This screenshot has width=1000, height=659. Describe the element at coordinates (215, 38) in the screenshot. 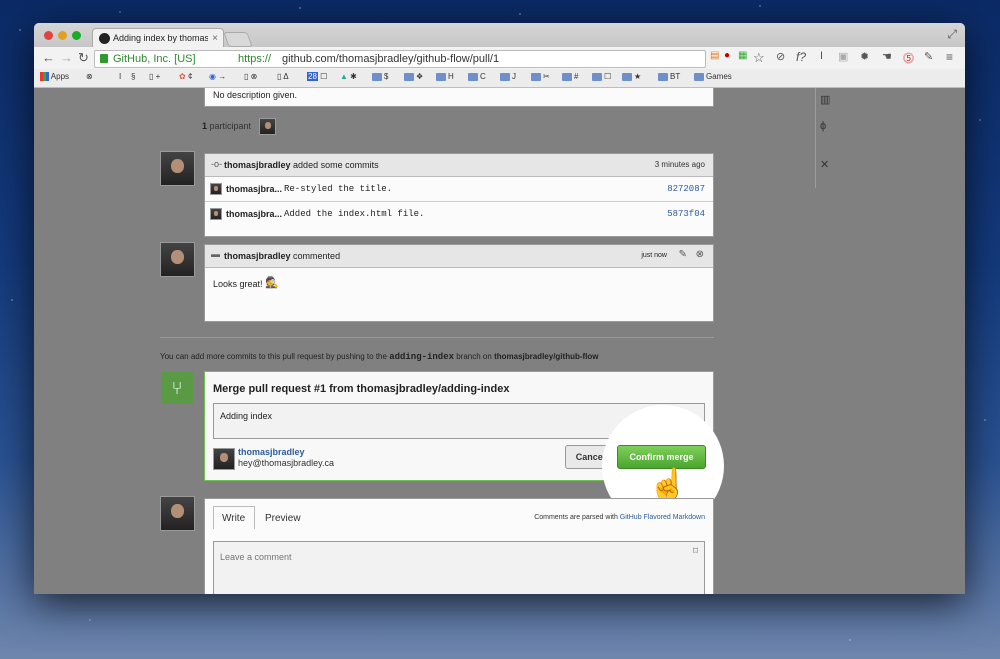

I see `tab-close-icon: ×` at that location.